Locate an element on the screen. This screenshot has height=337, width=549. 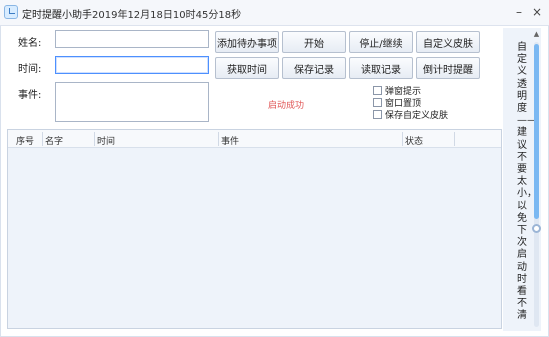
read-records-button: 读取记录 is located at coordinates (381, 68).